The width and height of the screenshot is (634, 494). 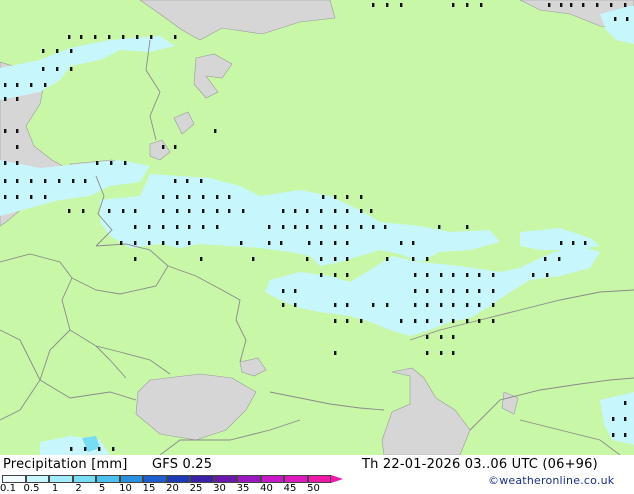 I want to click on credit-link: ©weatheronline.co.uk, so click(x=551, y=480).